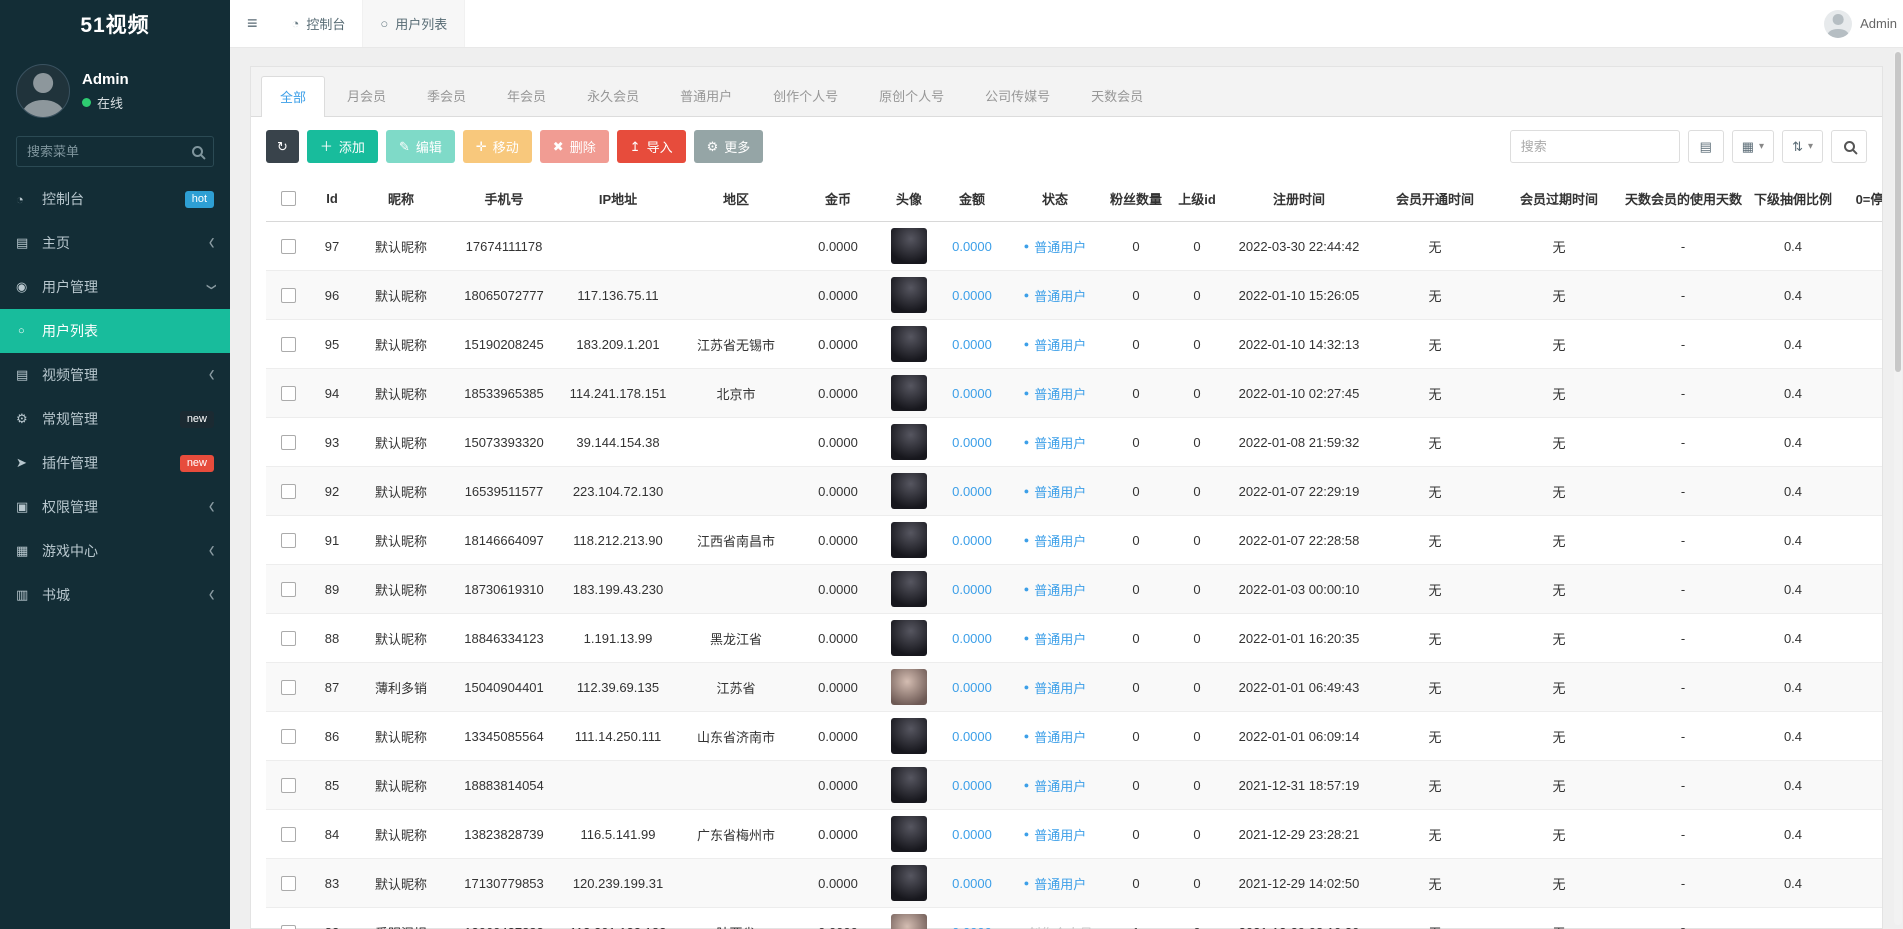 This screenshot has width=1903, height=929. I want to click on sidebar-item-user-mgmt: ◉ 用户管理 ‹, so click(115, 287).